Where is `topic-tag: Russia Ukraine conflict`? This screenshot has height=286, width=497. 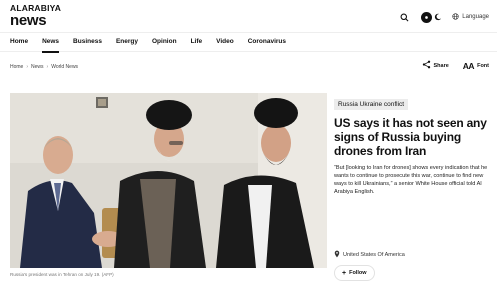
topic-tag: Russia Ukraine conflict is located at coordinates (371, 104).